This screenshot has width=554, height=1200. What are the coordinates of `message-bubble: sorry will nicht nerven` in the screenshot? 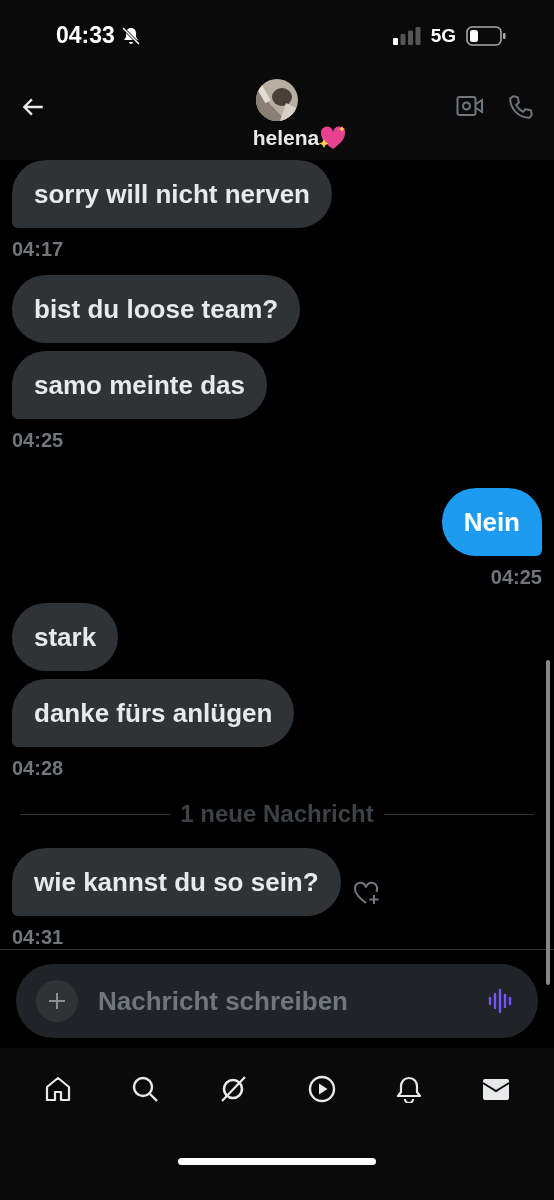 It's located at (172, 194).